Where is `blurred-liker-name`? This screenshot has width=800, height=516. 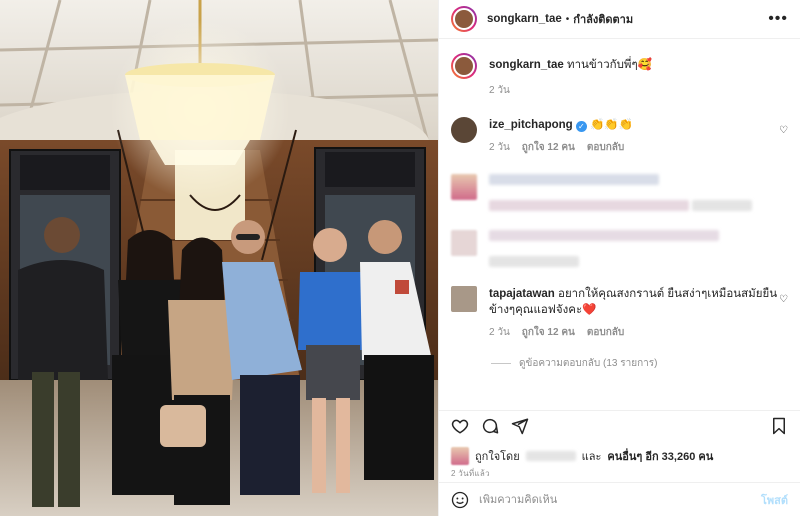
blurred-liker-name is located at coordinates (550, 456).